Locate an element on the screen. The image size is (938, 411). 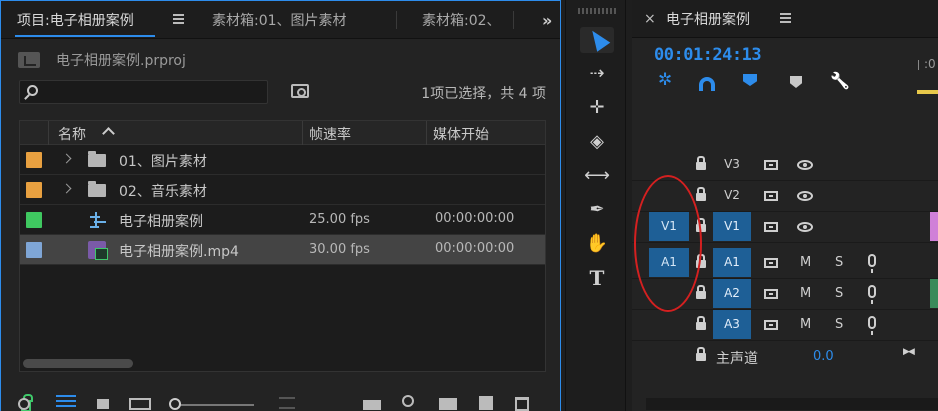
horizontal-scrollbar is located at coordinates (78, 363).